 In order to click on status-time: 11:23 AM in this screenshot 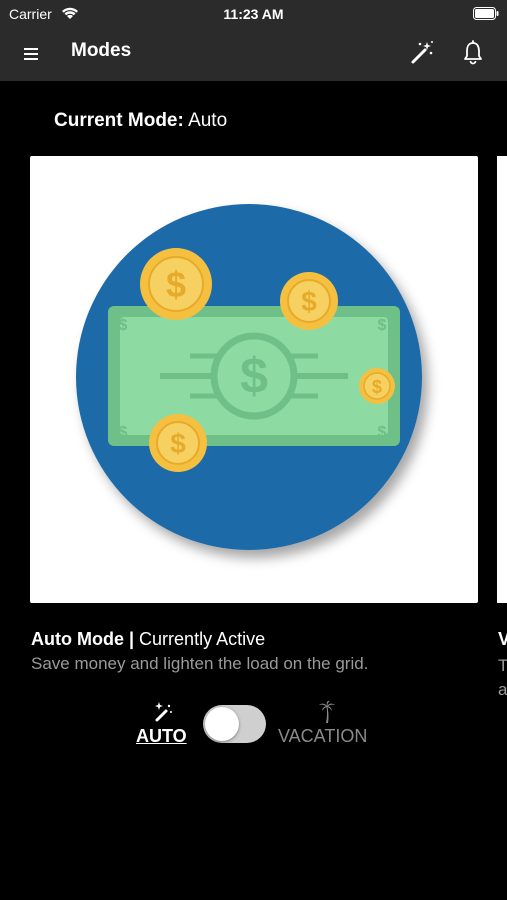, I will do `click(253, 14)`.